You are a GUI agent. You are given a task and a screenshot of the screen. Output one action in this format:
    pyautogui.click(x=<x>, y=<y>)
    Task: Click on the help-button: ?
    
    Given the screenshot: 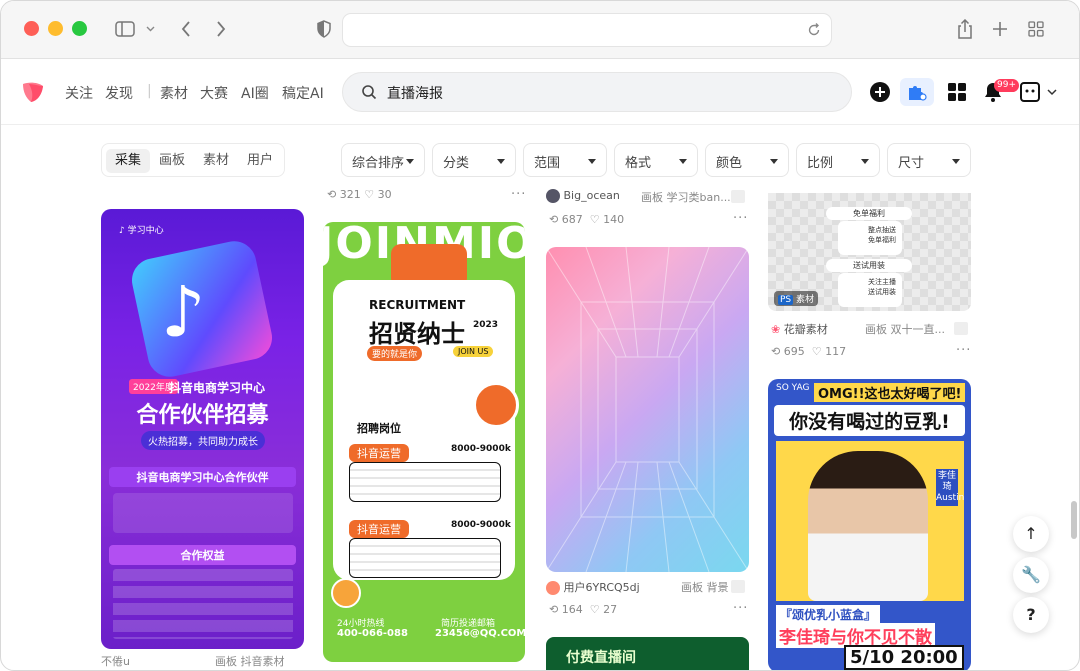 What is the action you would take?
    pyautogui.click(x=1031, y=615)
    